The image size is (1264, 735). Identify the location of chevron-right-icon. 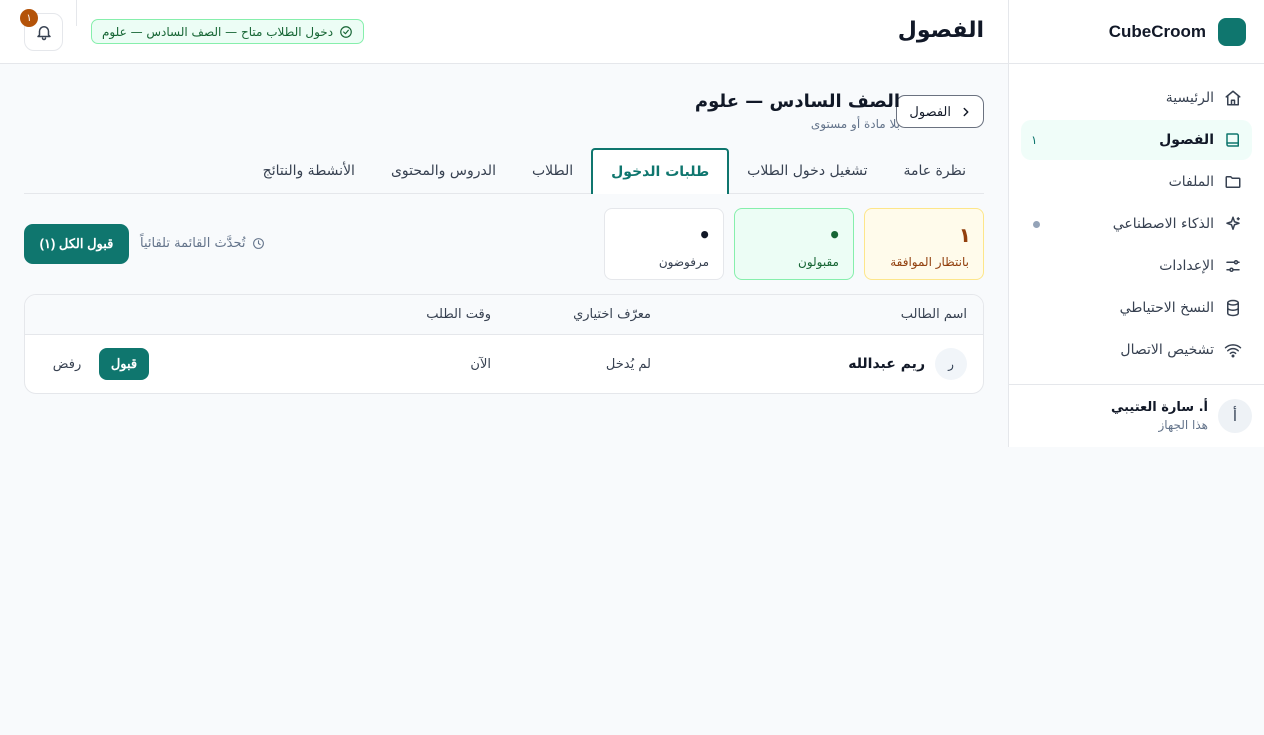
(966, 111).